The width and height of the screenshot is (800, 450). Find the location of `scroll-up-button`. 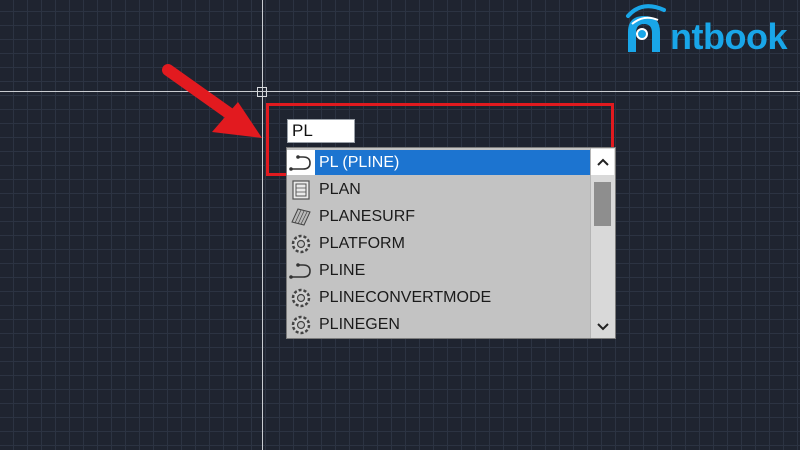

scroll-up-button is located at coordinates (602, 162).